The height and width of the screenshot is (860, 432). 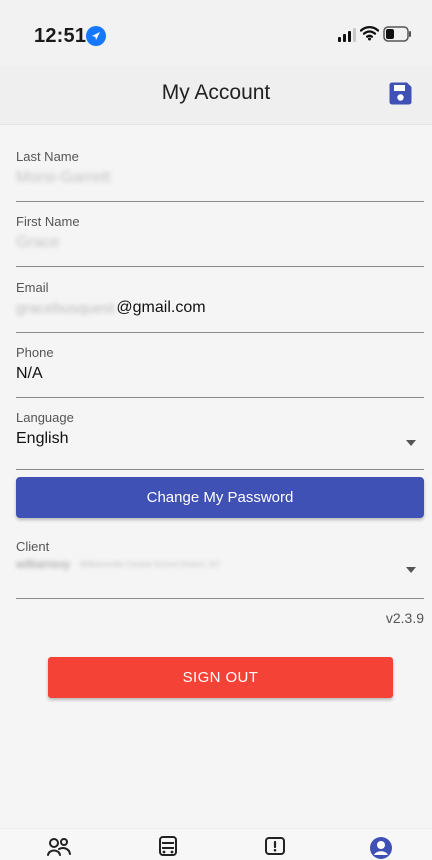 What do you see at coordinates (220, 173) in the screenshot?
I see `last-name-field: Last Name Morsi-Garrett` at bounding box center [220, 173].